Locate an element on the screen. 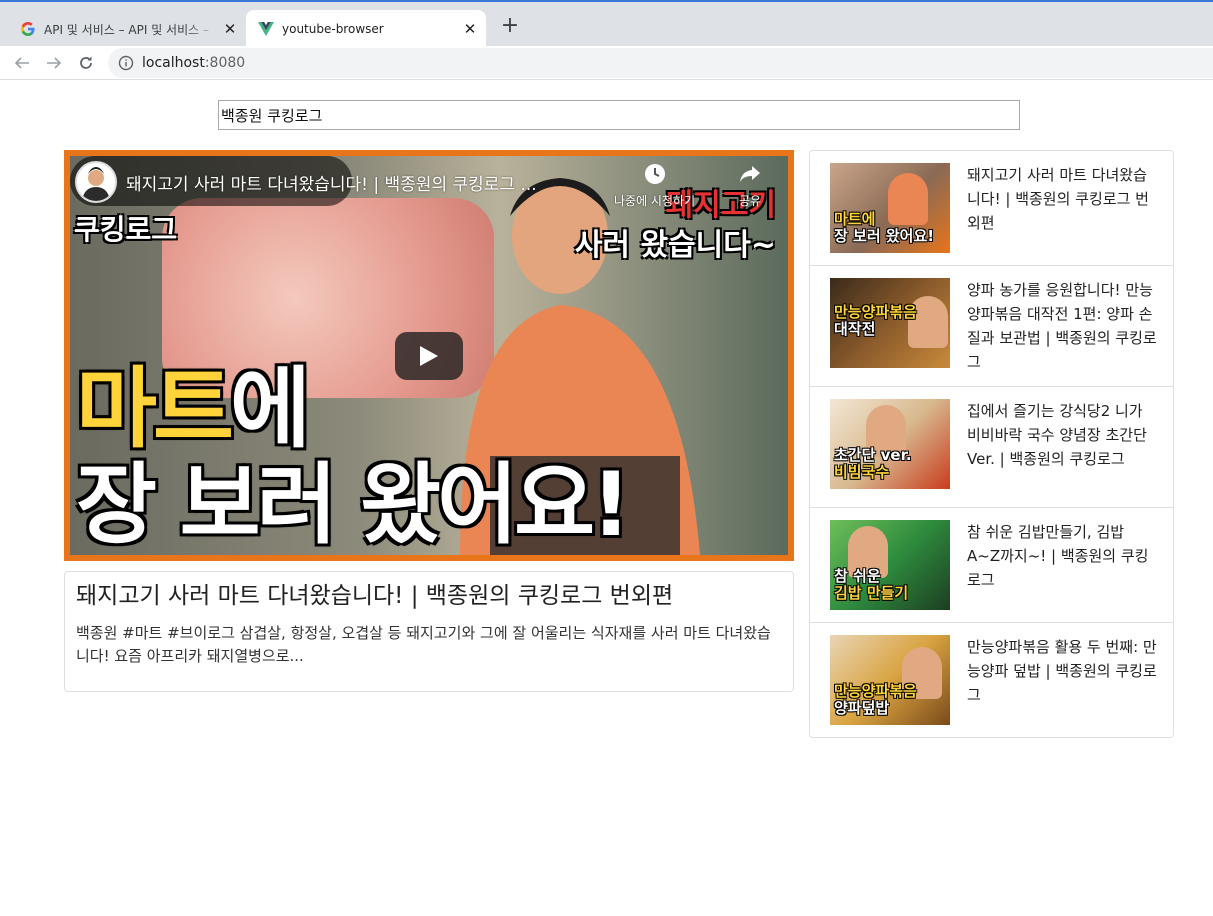 This screenshot has width=1213, height=916. video-thumbnail: 초간단 ver. 비빔국수 is located at coordinates (890, 444).